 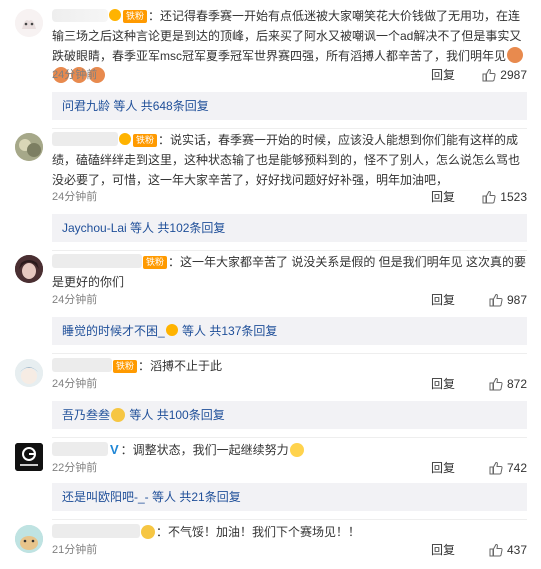 I want to click on like-button: 742, so click(x=508, y=468).